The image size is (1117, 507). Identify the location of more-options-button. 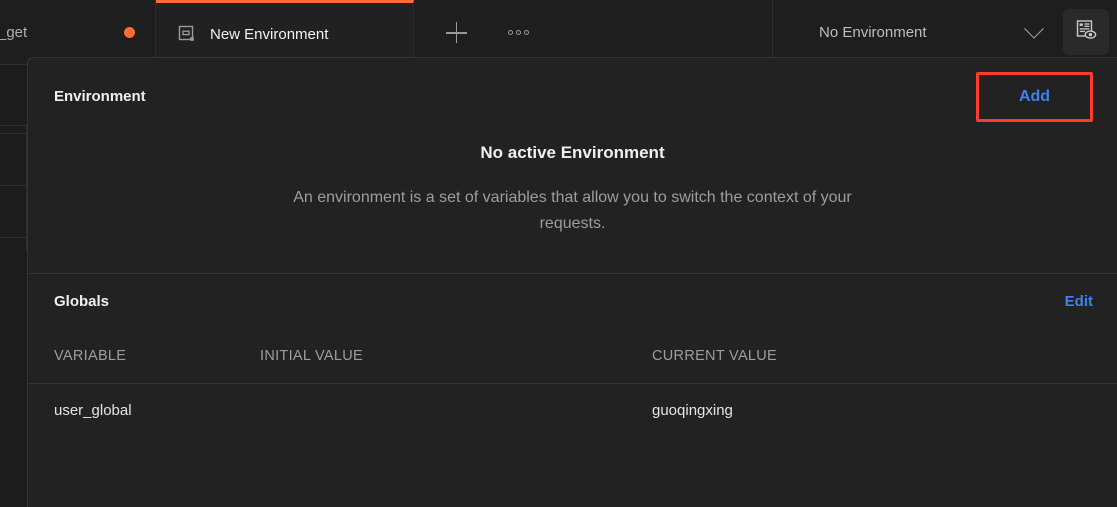
(518, 33).